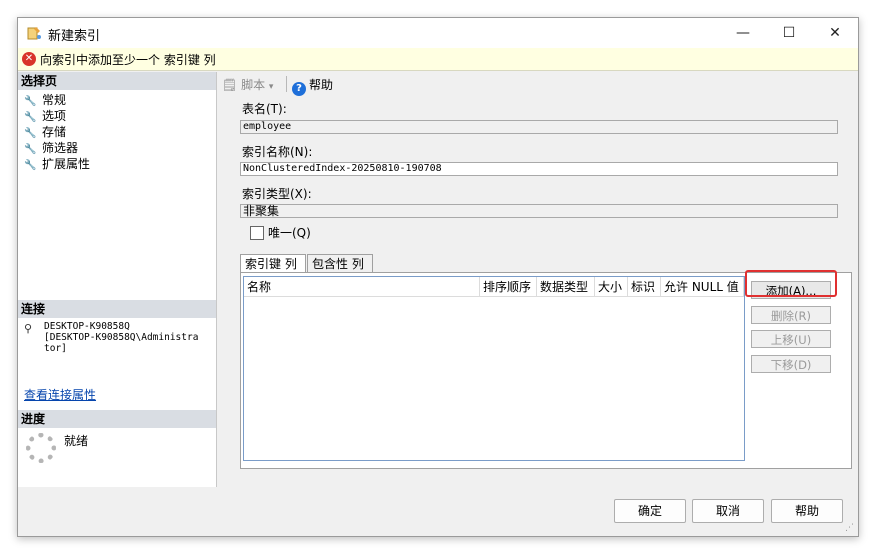 Image resolution: width=876 pixels, height=554 pixels. I want to click on unique-label: 唯一(Q), so click(289, 233).